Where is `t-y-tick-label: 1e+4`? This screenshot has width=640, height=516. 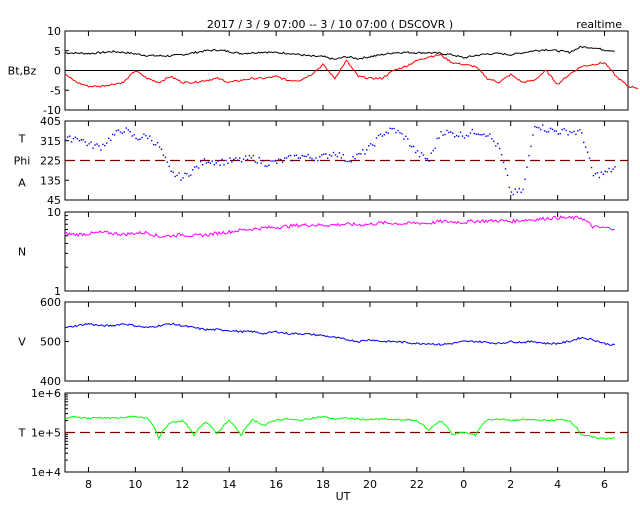
t-y-tick-label: 1e+4 is located at coordinates (46, 472).